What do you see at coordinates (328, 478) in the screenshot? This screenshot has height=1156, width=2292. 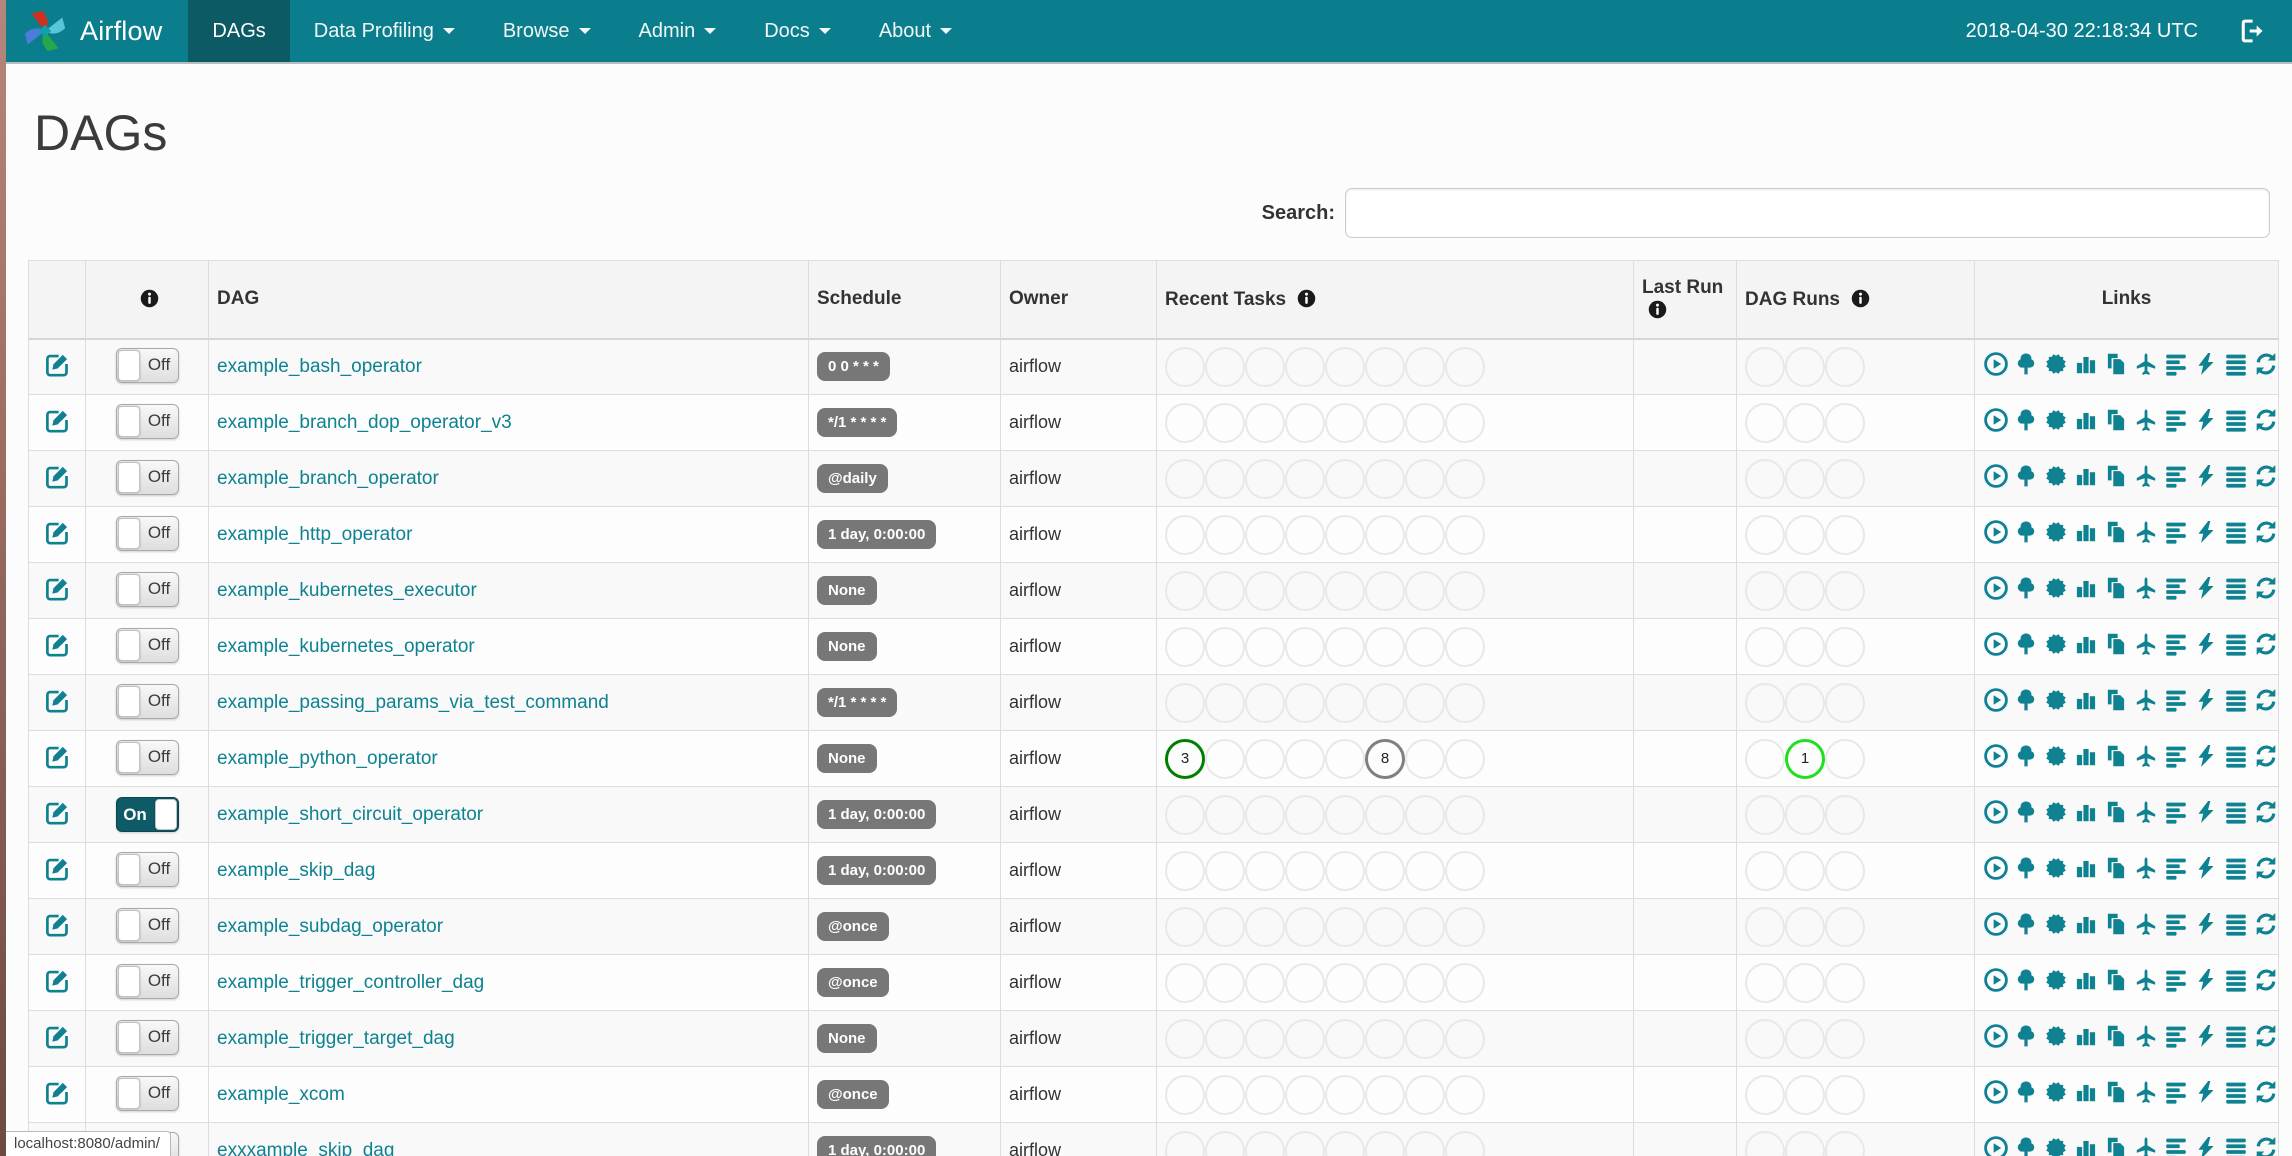 I see `dag-link: example_branch_operator` at bounding box center [328, 478].